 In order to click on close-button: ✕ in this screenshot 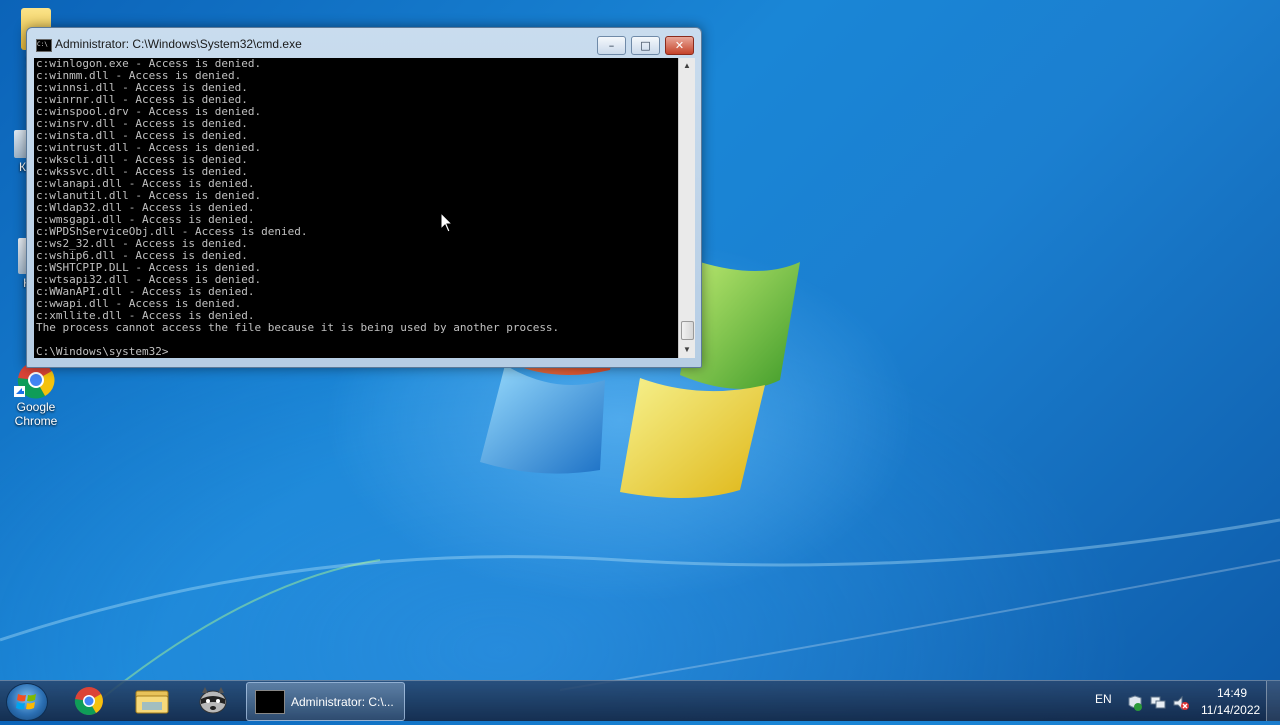, I will do `click(679, 45)`.